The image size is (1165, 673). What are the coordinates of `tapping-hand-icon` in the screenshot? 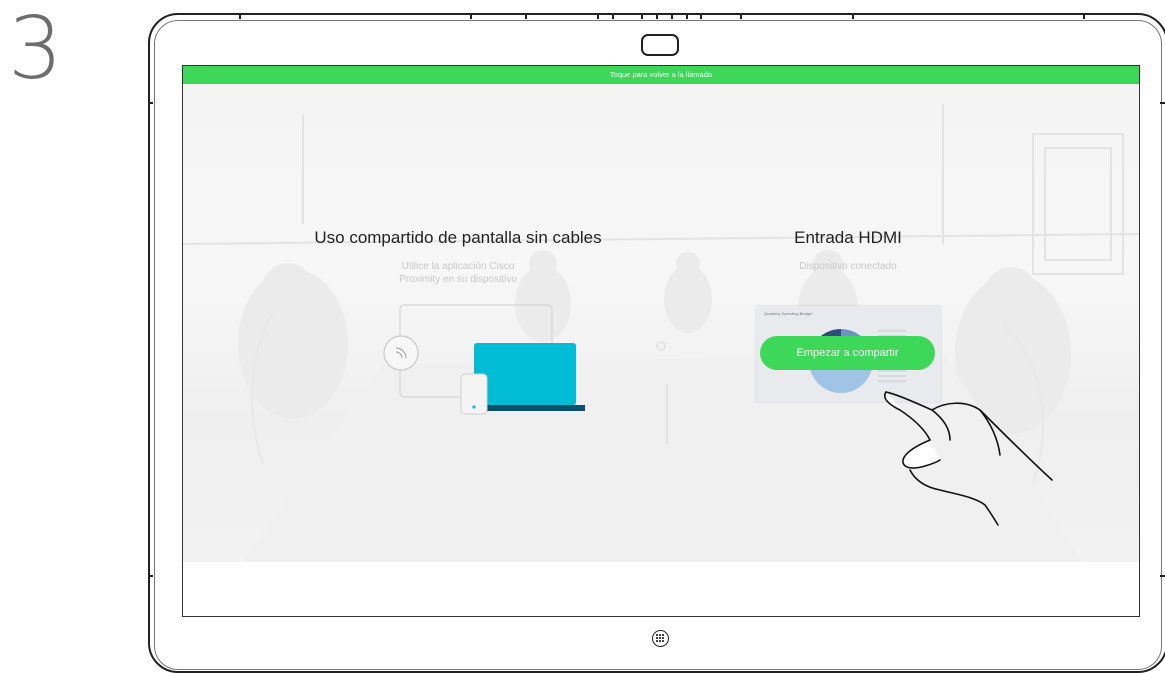 It's located at (968, 458).